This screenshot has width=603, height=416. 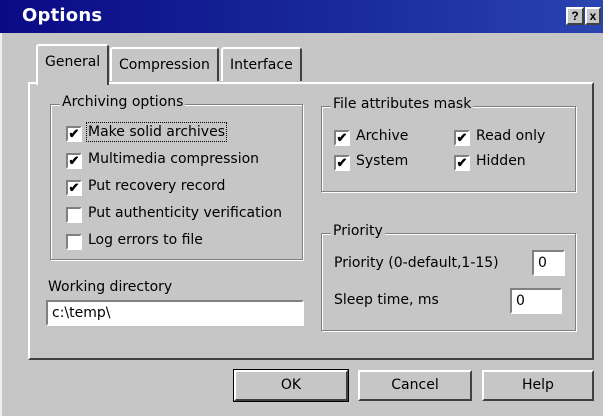 I want to click on multimedia-compression-label: Multimedia compression, so click(x=173, y=159).